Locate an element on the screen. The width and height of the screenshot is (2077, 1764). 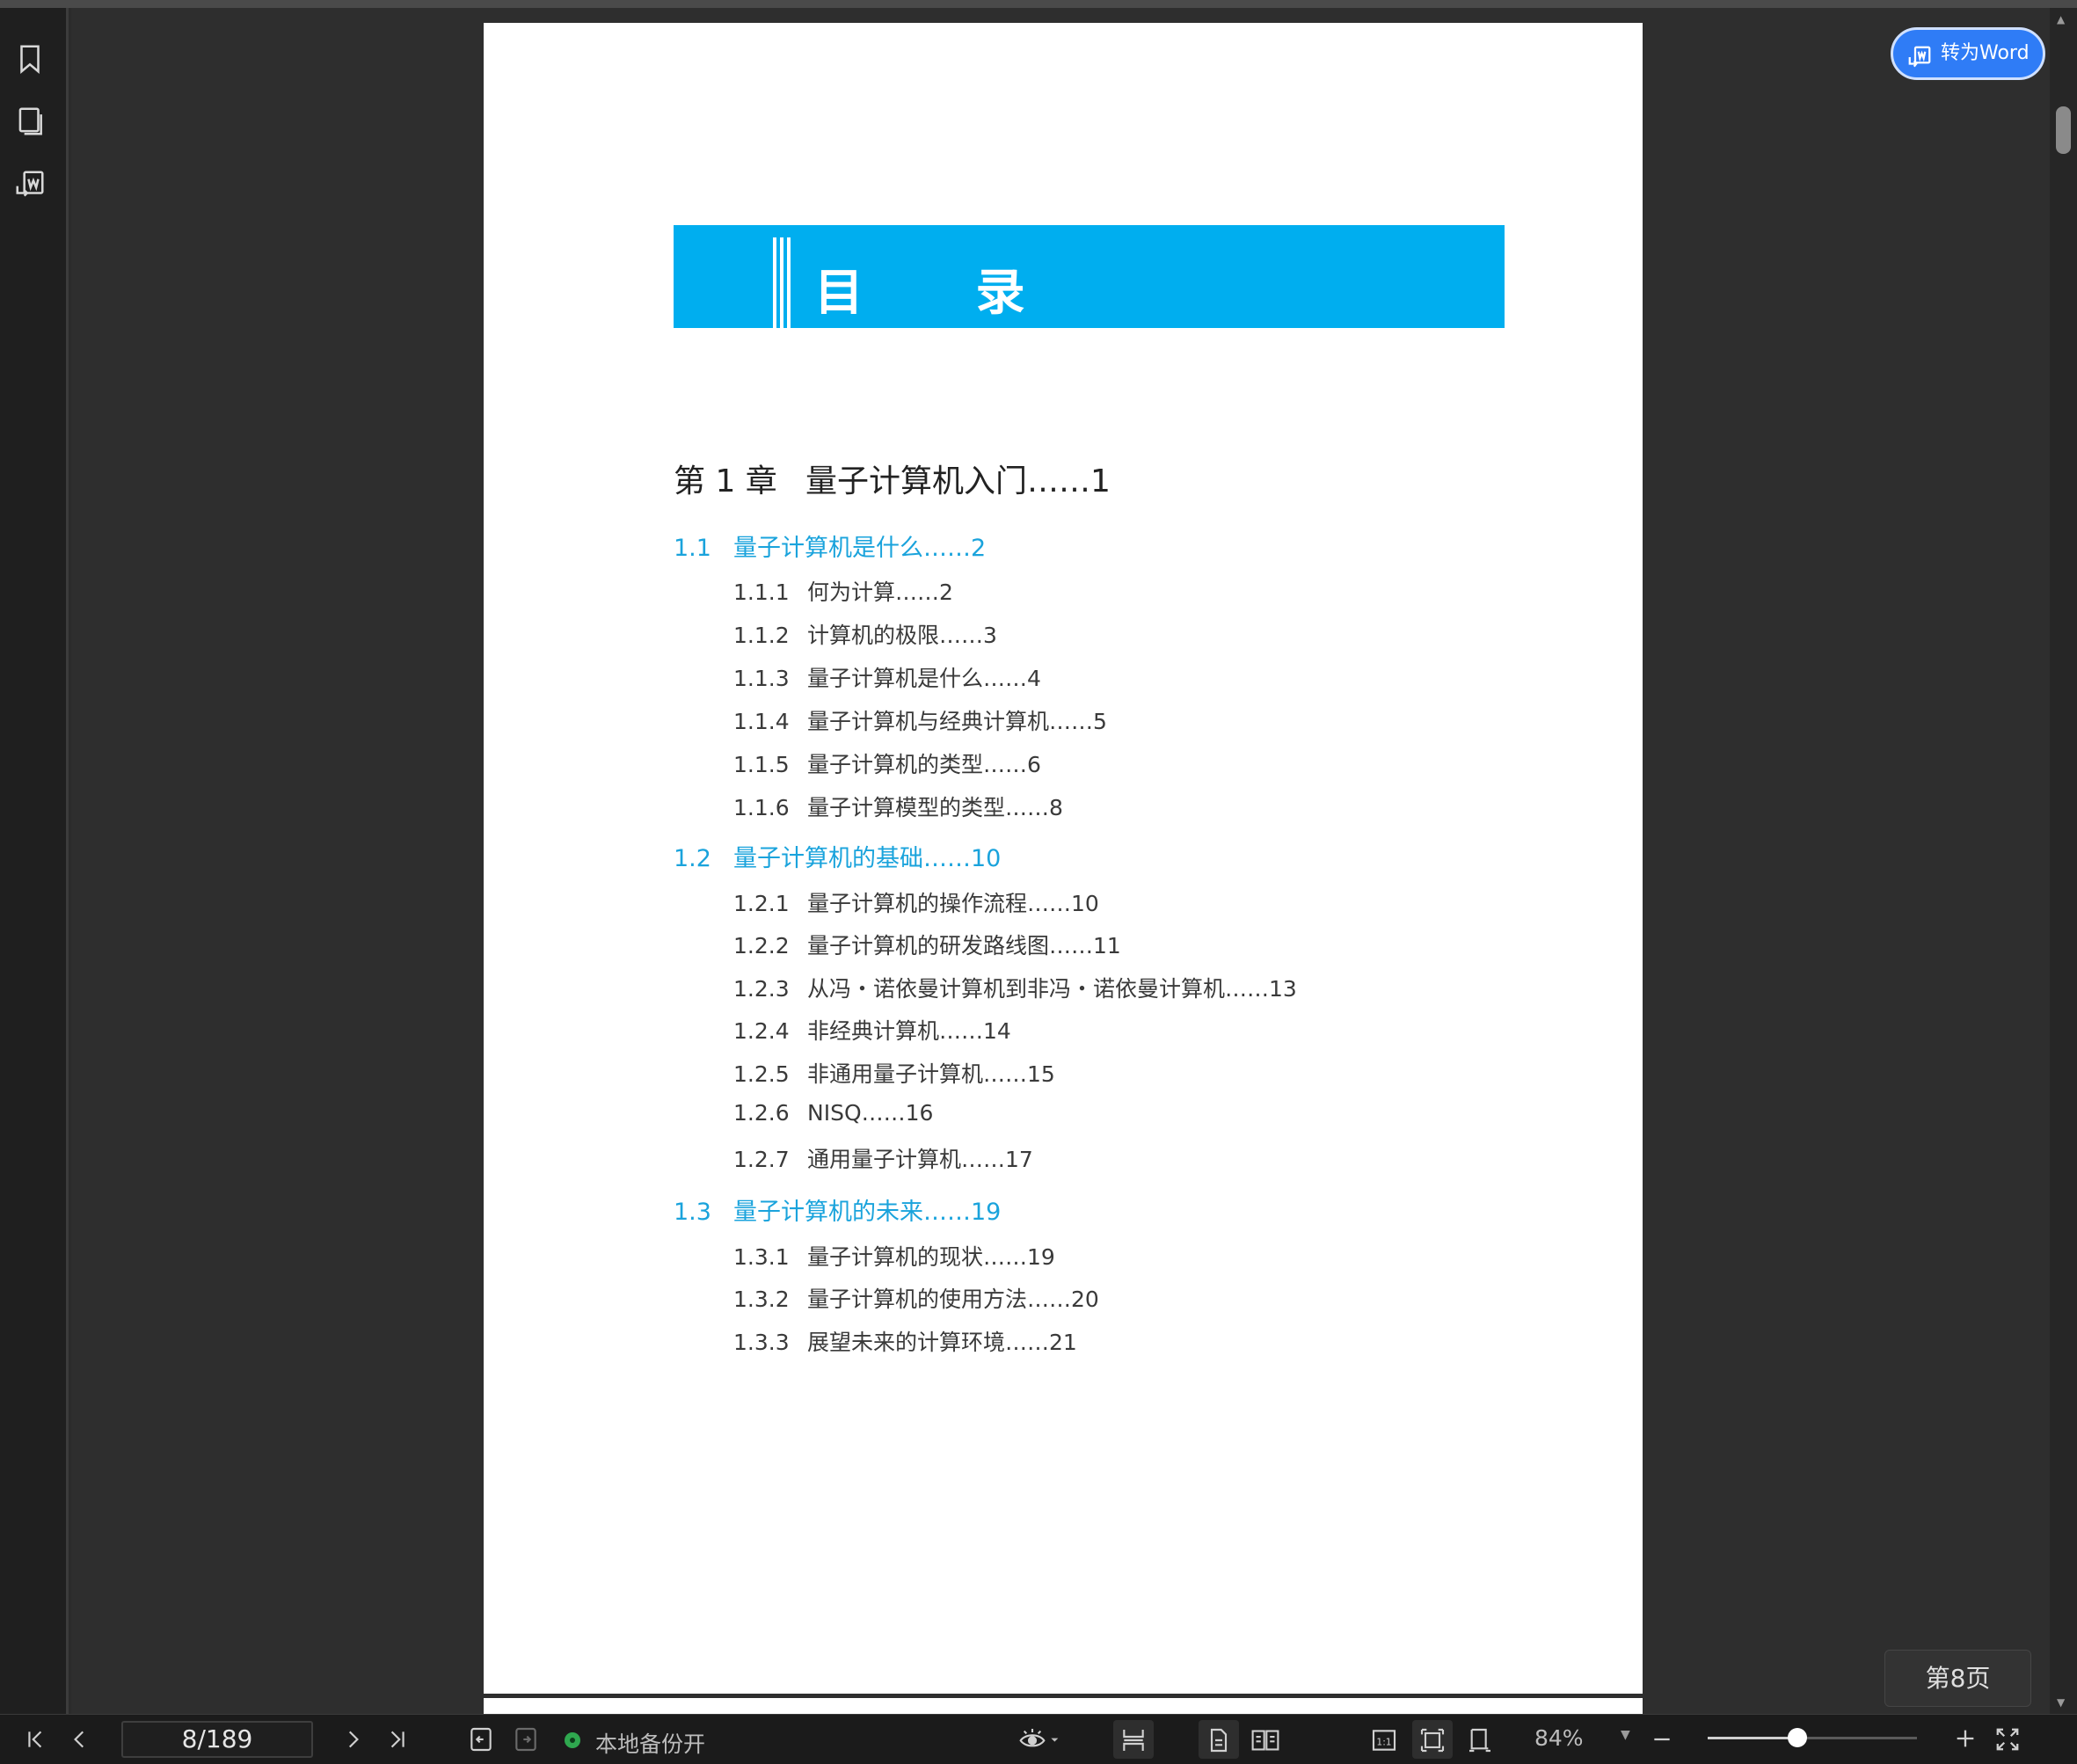
item-number: 1.1.3 is located at coordinates (761, 678).